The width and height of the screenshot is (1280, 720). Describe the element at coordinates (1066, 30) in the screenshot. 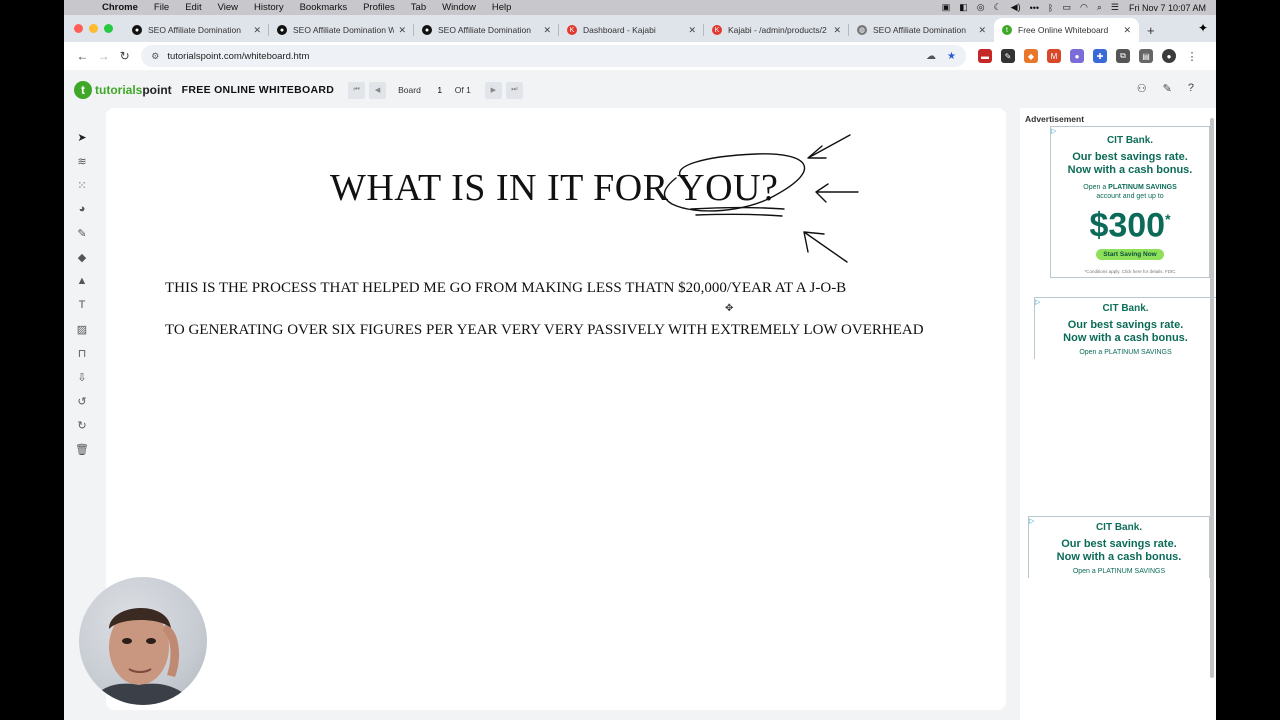

I see `browser-tab-active: t Free Online Whiteboard ✕` at that location.